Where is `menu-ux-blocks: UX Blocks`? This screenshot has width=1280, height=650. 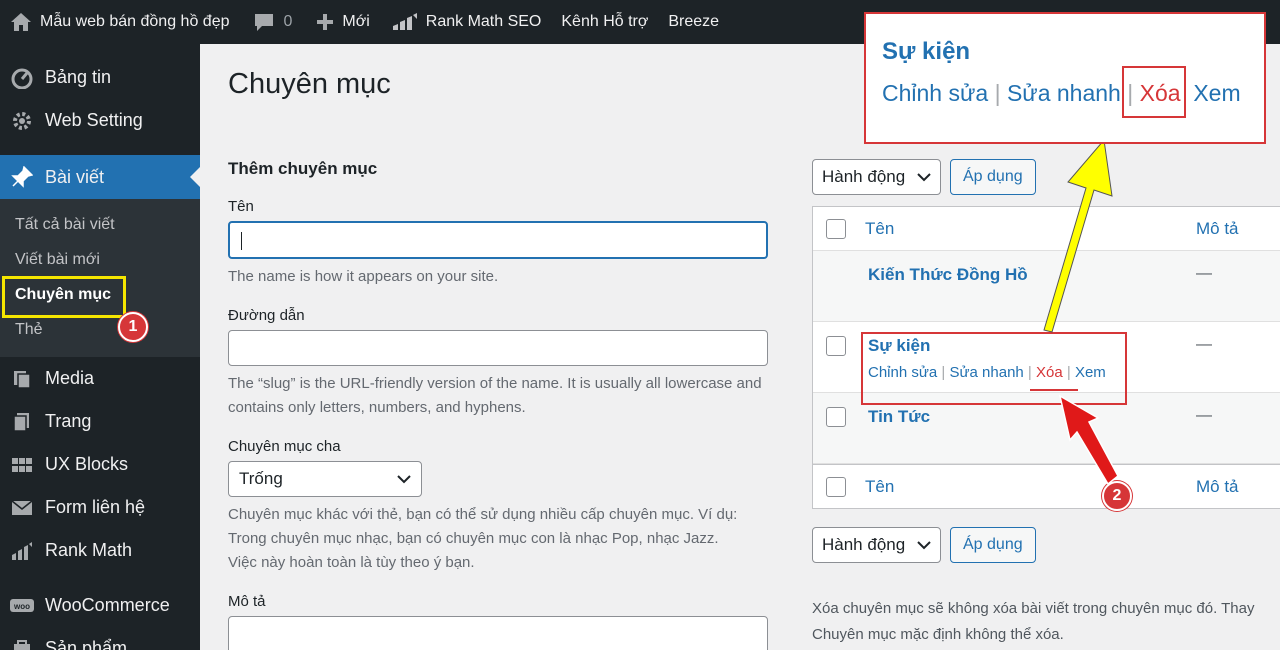 menu-ux-blocks: UX Blocks is located at coordinates (100, 464).